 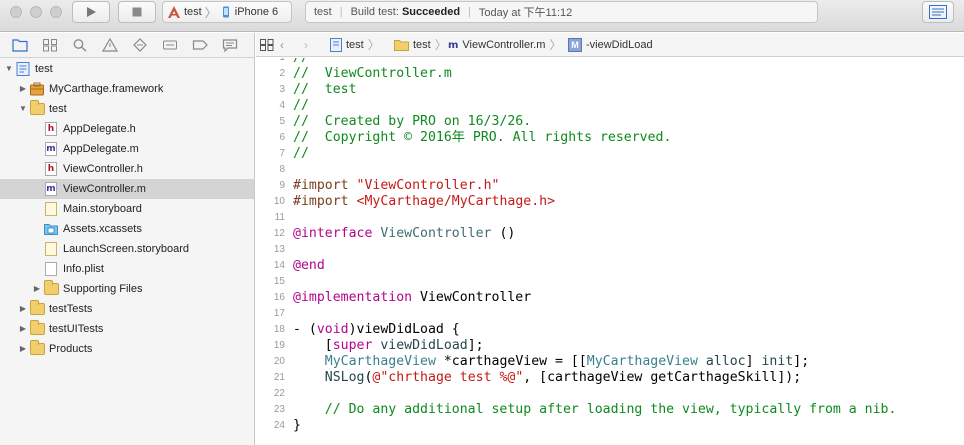 What do you see at coordinates (610, 90) in the screenshot?
I see `code-line: 3 // test` at bounding box center [610, 90].